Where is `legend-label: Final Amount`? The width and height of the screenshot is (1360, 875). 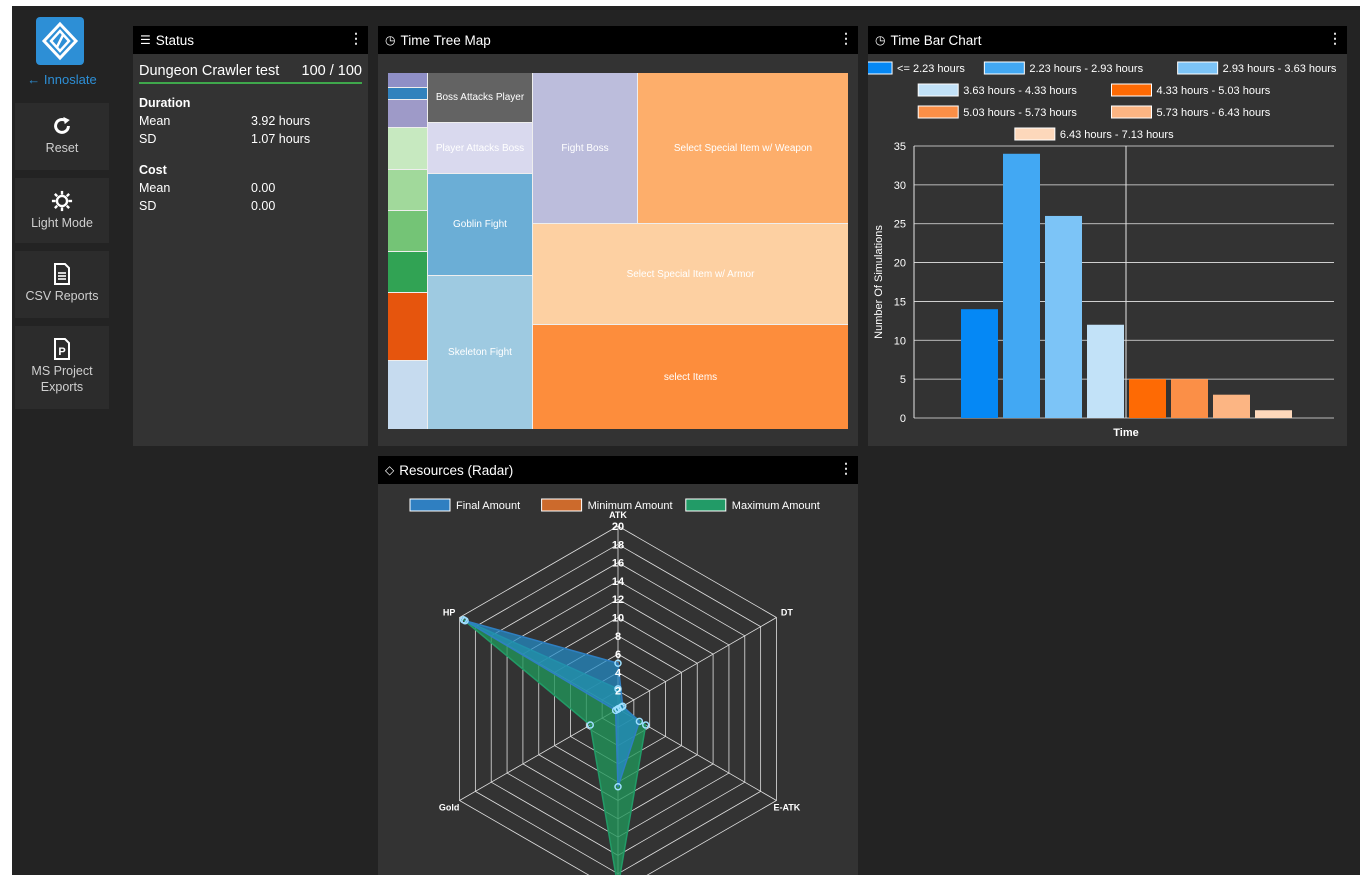 legend-label: Final Amount is located at coordinates (488, 506).